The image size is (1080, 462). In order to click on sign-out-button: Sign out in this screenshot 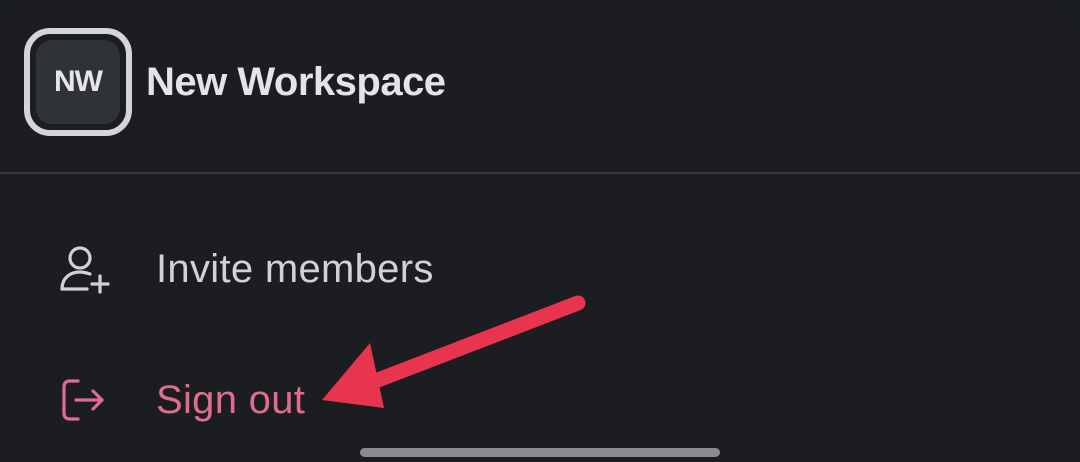, I will do `click(356, 400)`.